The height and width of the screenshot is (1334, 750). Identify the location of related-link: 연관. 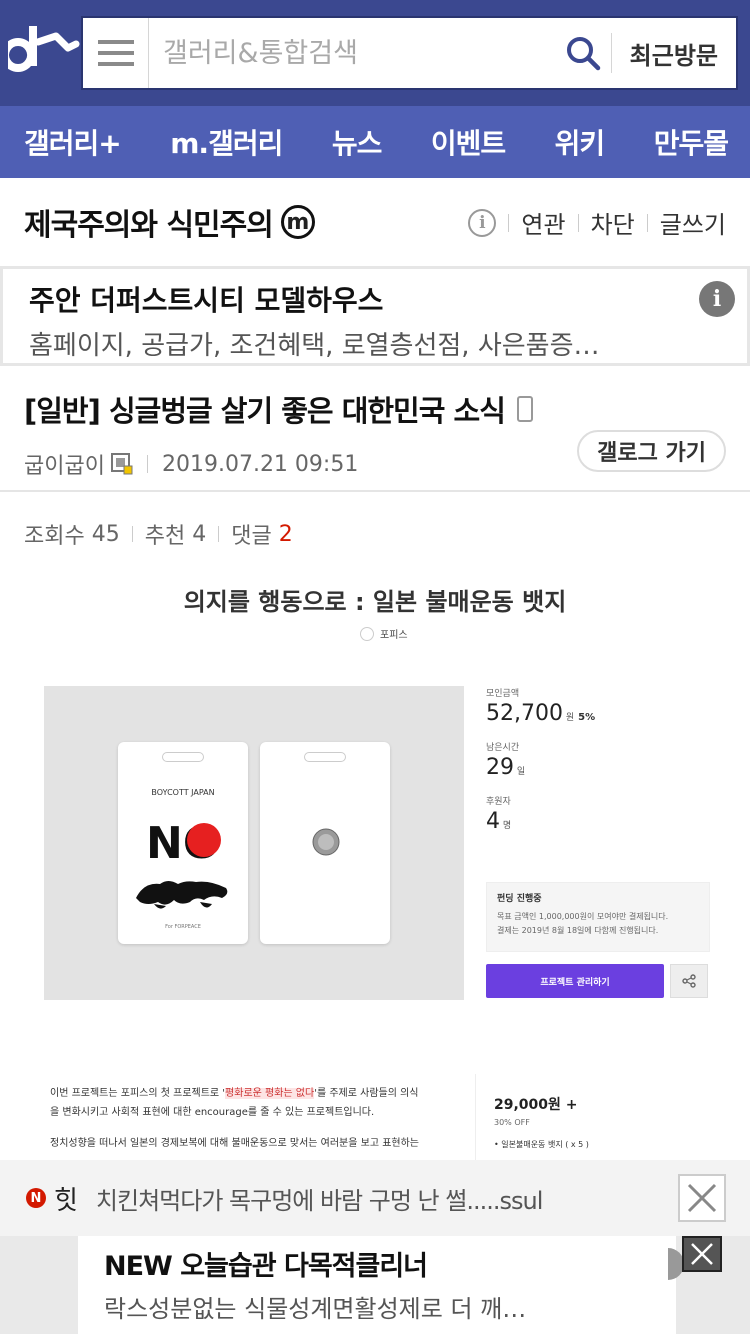
(543, 222).